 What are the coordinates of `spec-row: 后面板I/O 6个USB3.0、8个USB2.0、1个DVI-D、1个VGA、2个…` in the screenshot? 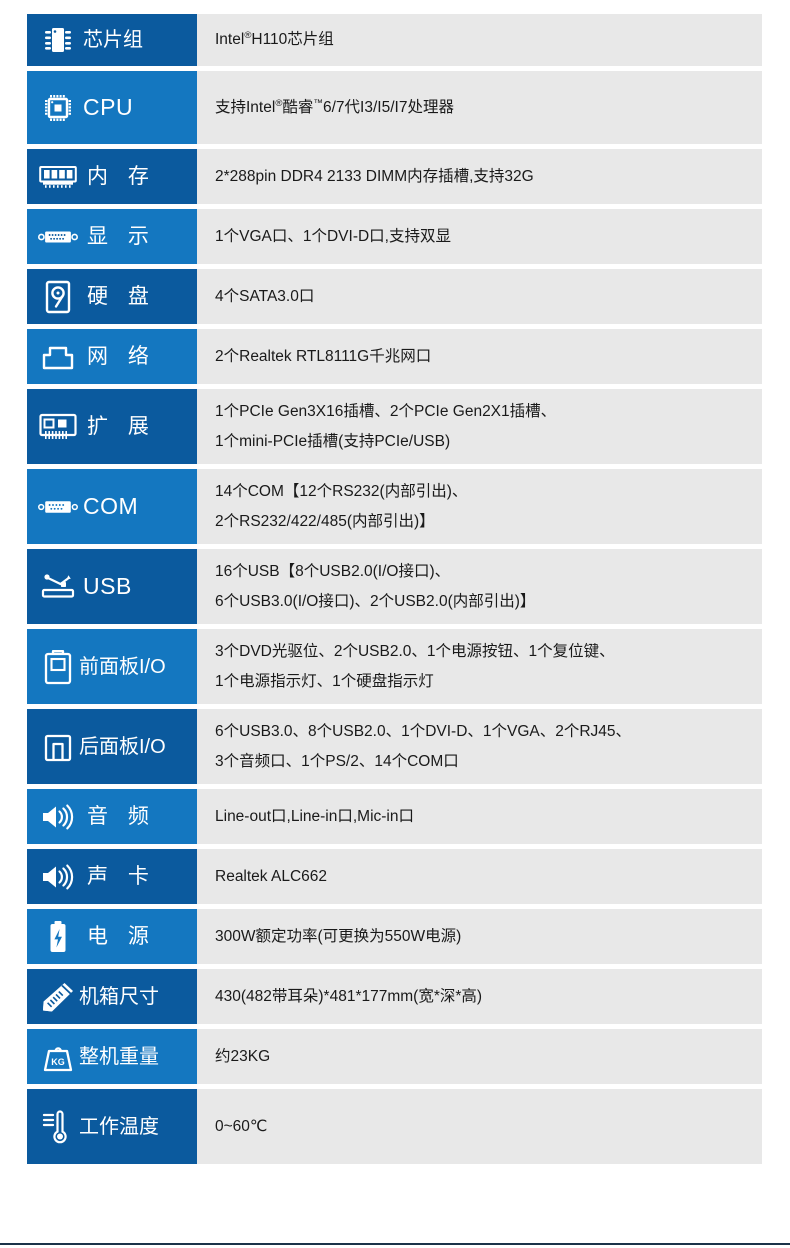 It's located at (394, 746).